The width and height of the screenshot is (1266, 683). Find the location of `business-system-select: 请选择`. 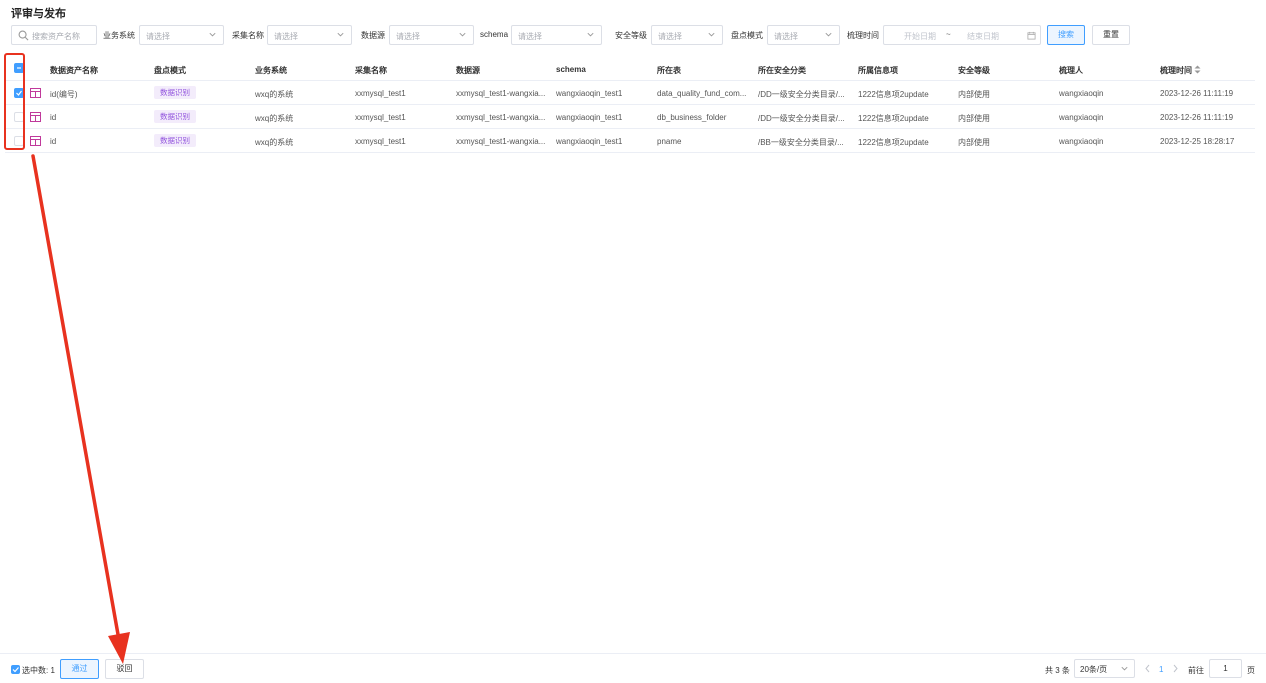

business-system-select: 请选择 is located at coordinates (181, 35).